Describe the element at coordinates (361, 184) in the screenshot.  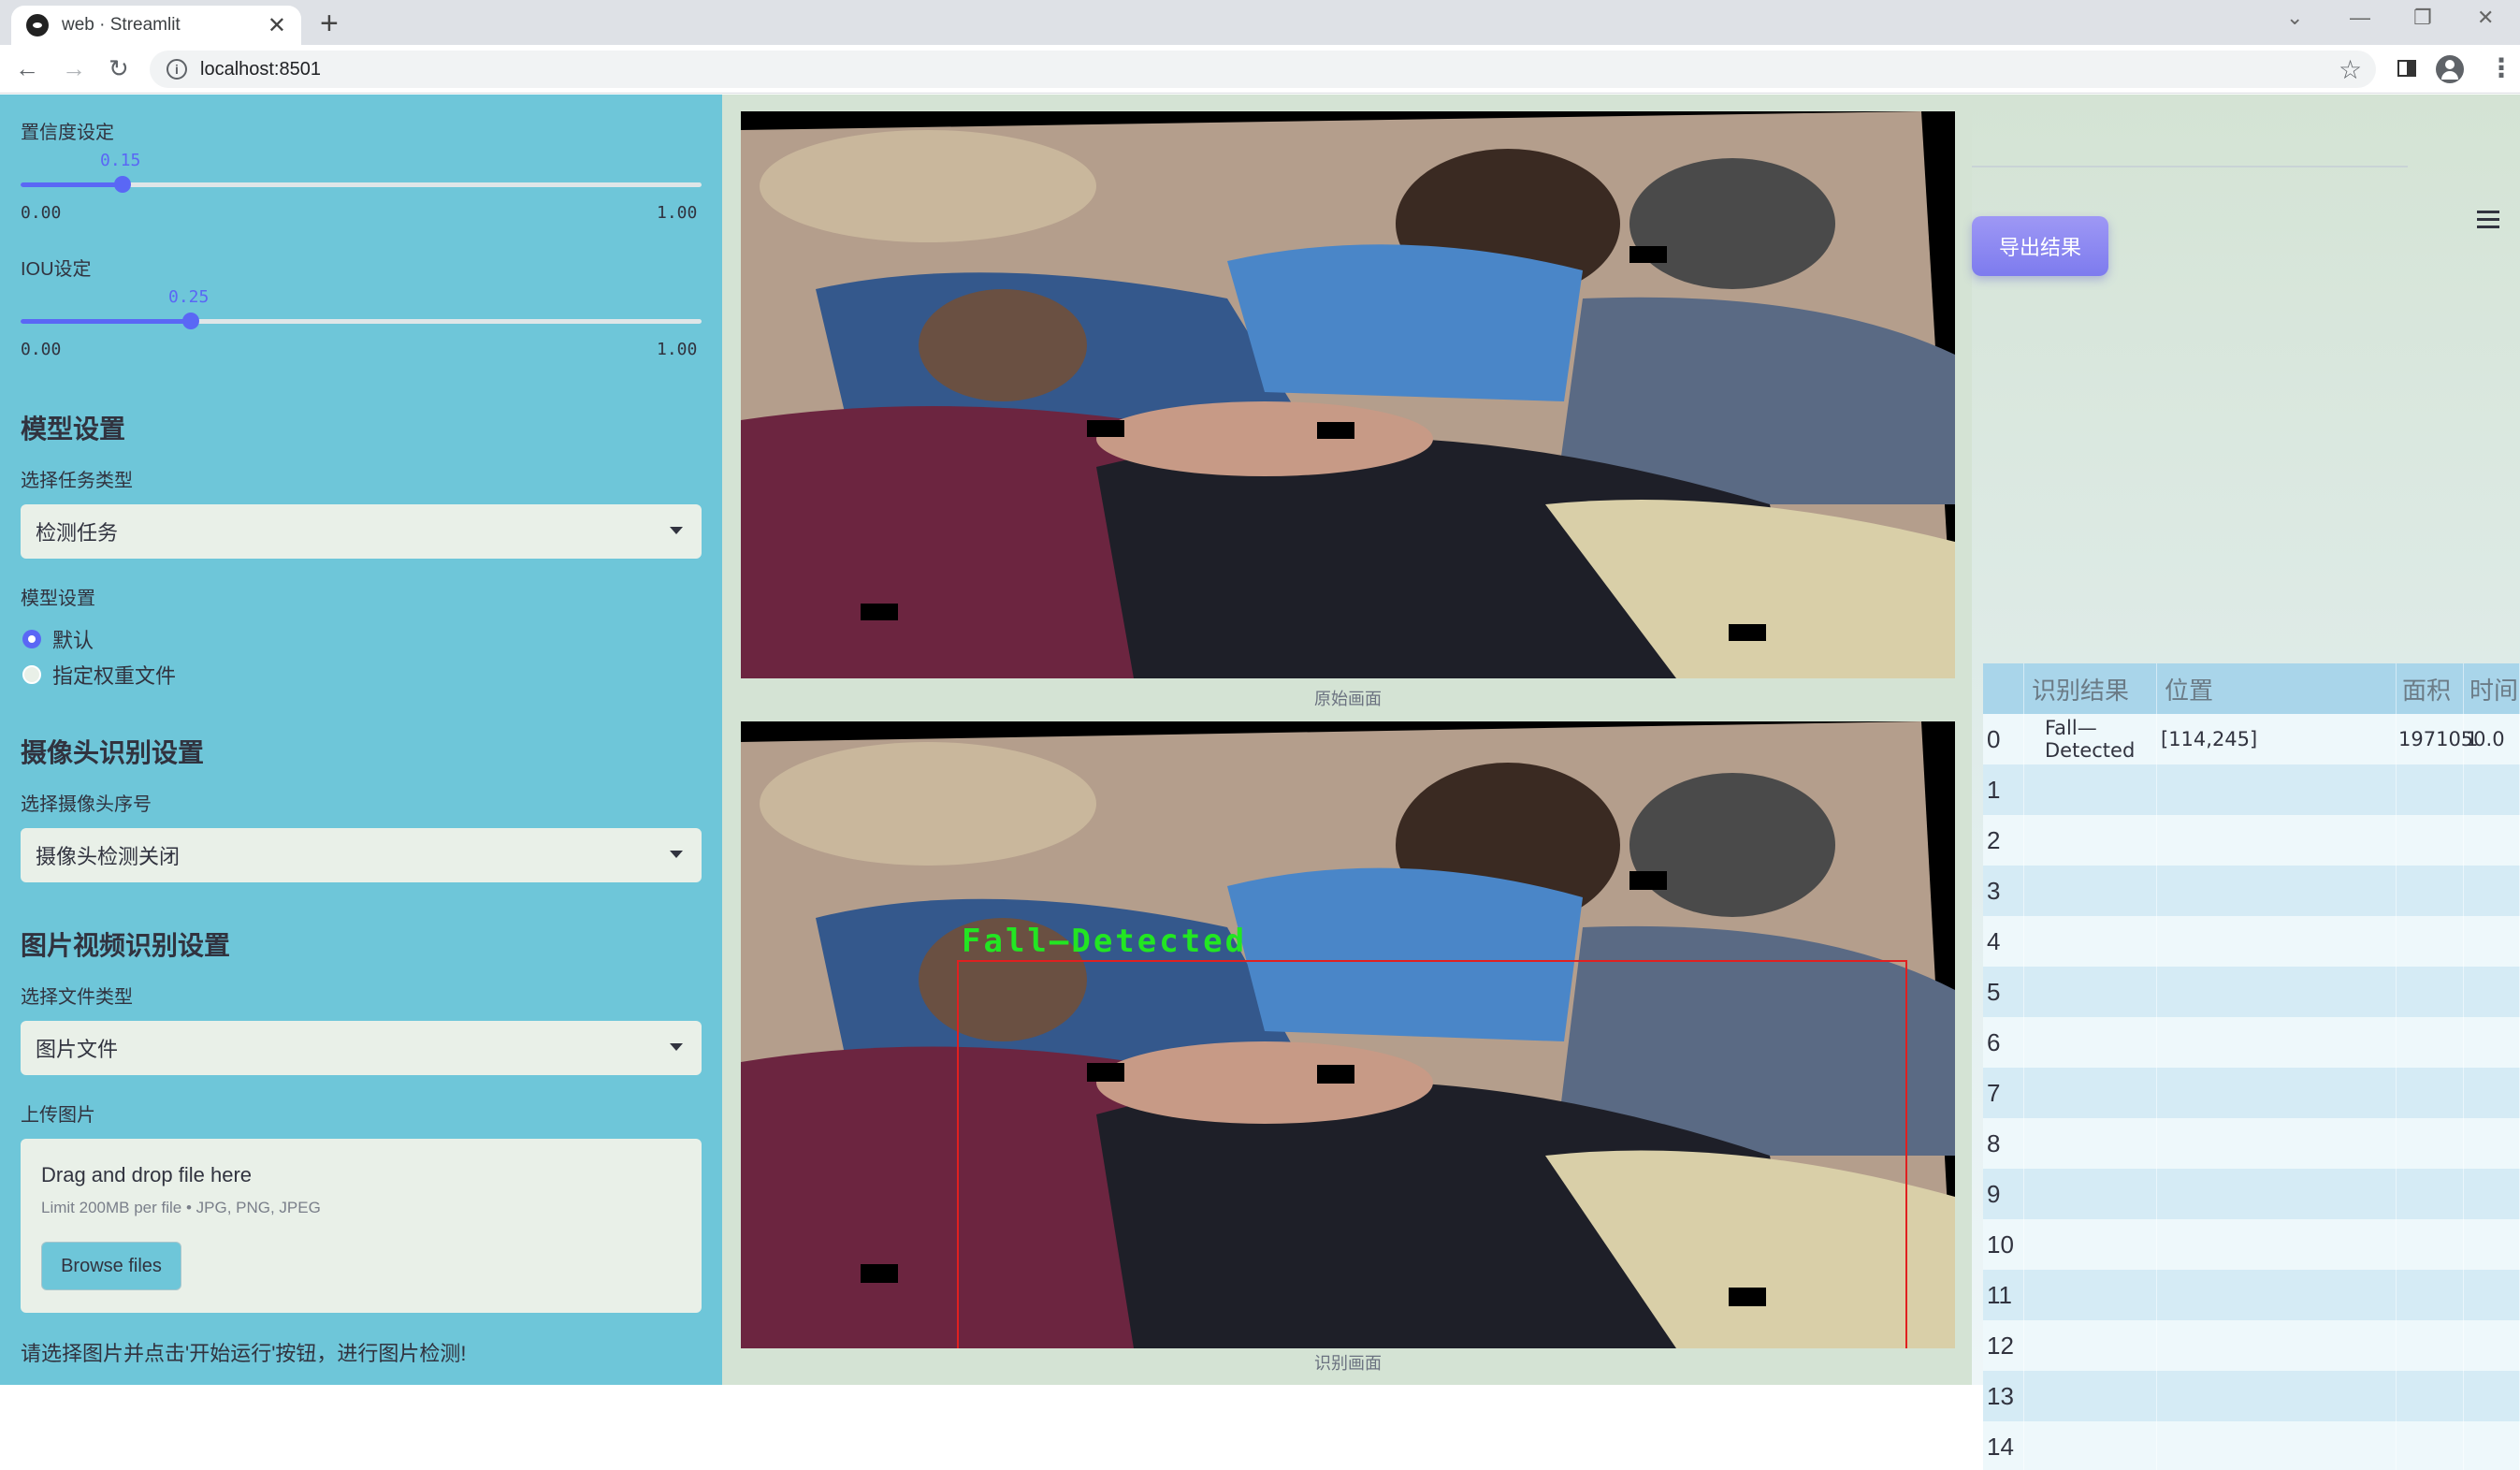
I see `confidence-slider` at that location.